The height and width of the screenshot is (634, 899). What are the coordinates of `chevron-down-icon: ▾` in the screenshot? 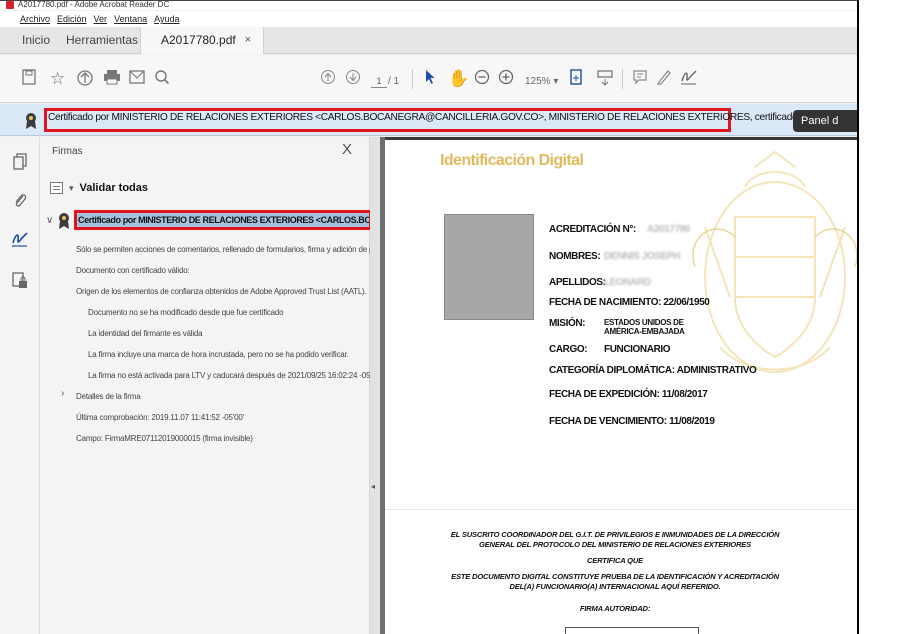 It's located at (71, 188).